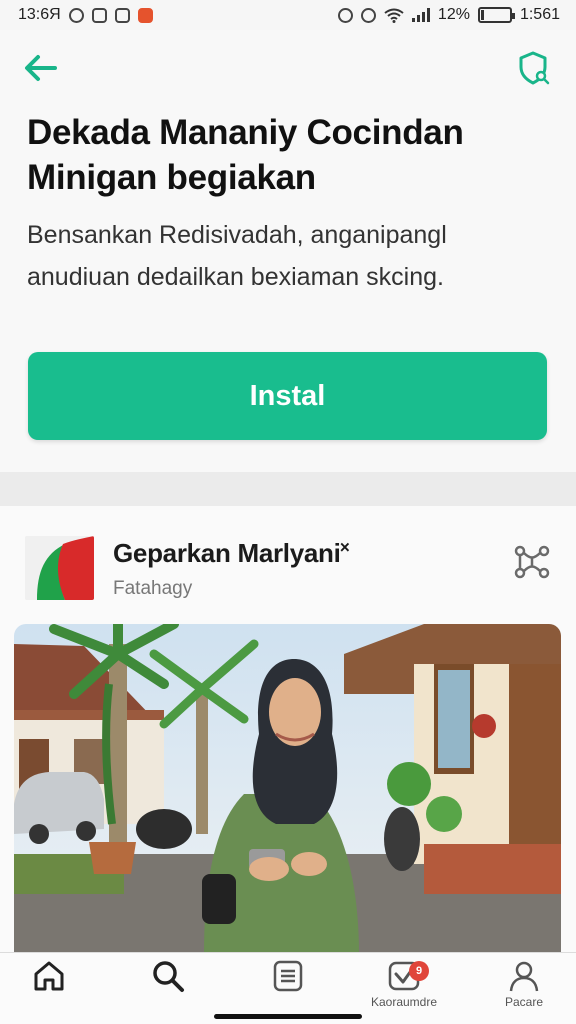 This screenshot has height=1024, width=576. I want to click on shield-button, so click(534, 68).